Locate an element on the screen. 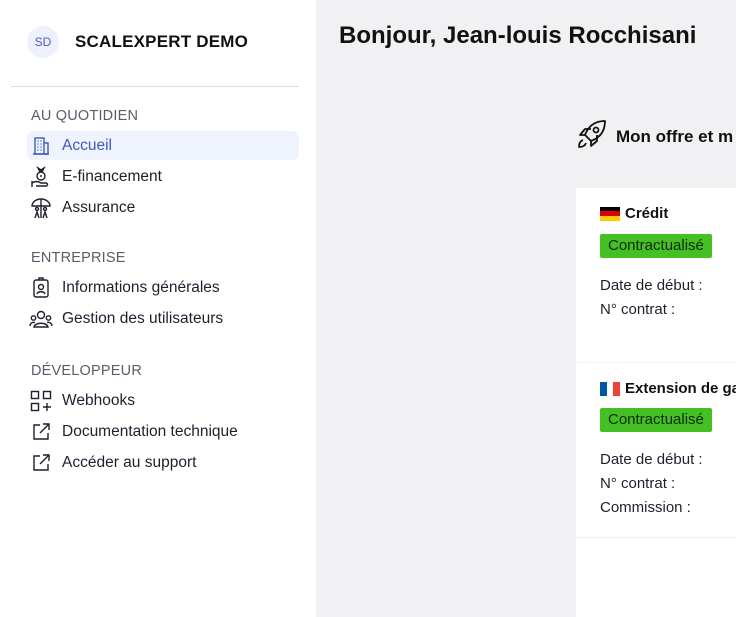 The width and height of the screenshot is (736, 617). divider is located at coordinates (155, 86).